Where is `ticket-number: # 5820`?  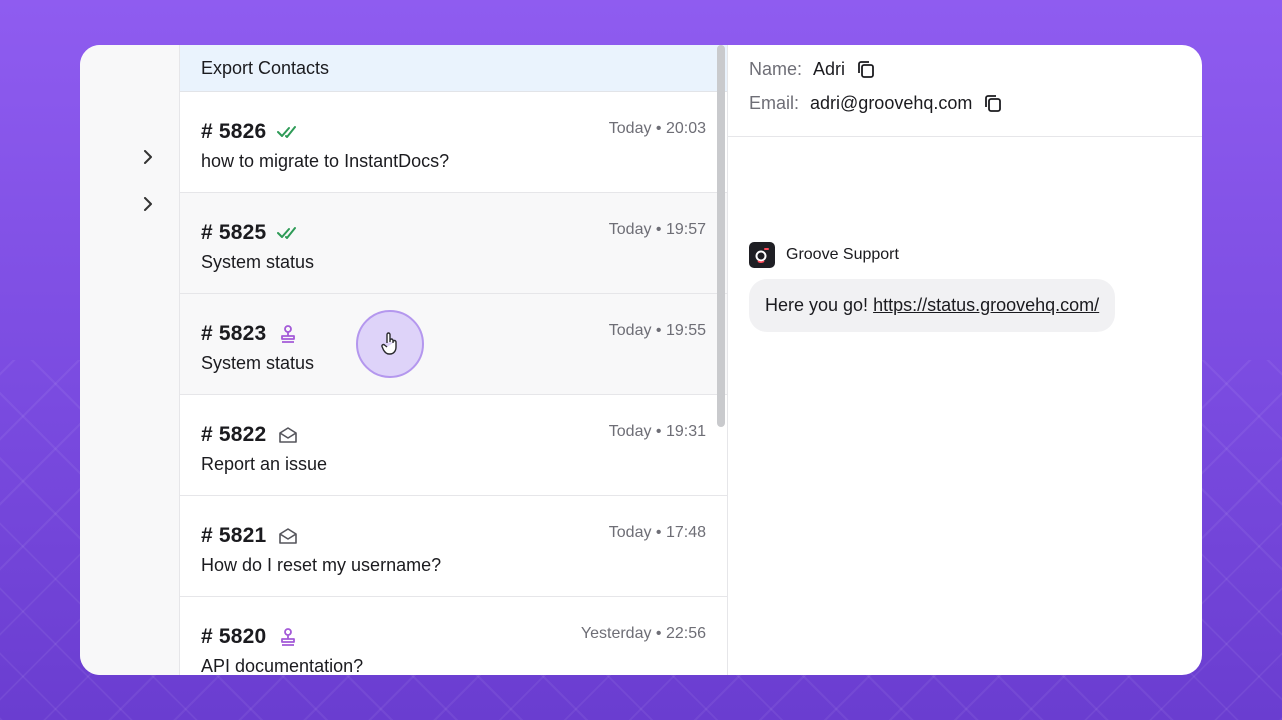
ticket-number: # 5820 is located at coordinates (234, 636).